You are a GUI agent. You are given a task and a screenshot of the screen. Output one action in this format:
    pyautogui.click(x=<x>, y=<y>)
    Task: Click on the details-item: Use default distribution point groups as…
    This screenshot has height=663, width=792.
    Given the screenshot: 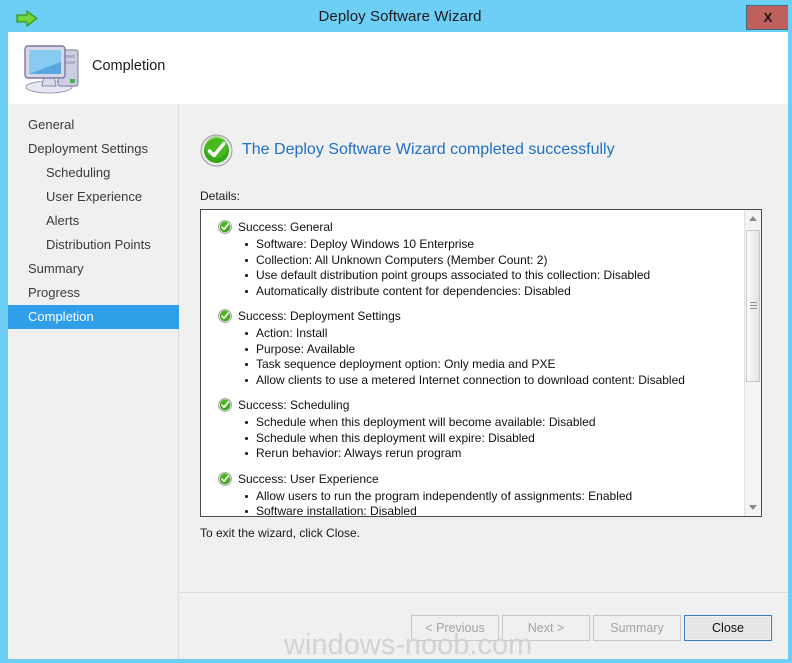 What is the action you would take?
    pyautogui.click(x=472, y=276)
    